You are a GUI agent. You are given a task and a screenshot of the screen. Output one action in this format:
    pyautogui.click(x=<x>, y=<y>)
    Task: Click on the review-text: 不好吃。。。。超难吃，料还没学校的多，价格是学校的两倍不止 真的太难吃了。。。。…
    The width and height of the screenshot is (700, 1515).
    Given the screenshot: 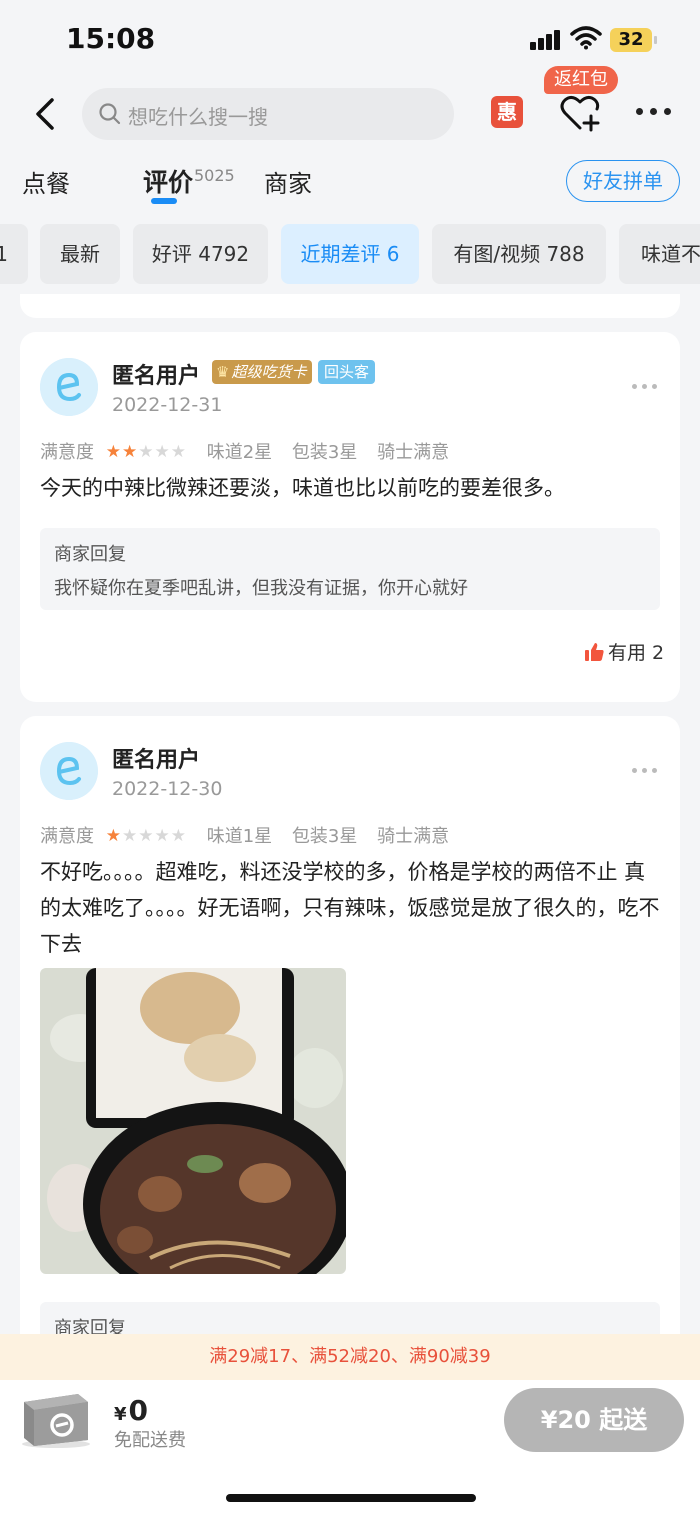 What is the action you would take?
    pyautogui.click(x=350, y=908)
    